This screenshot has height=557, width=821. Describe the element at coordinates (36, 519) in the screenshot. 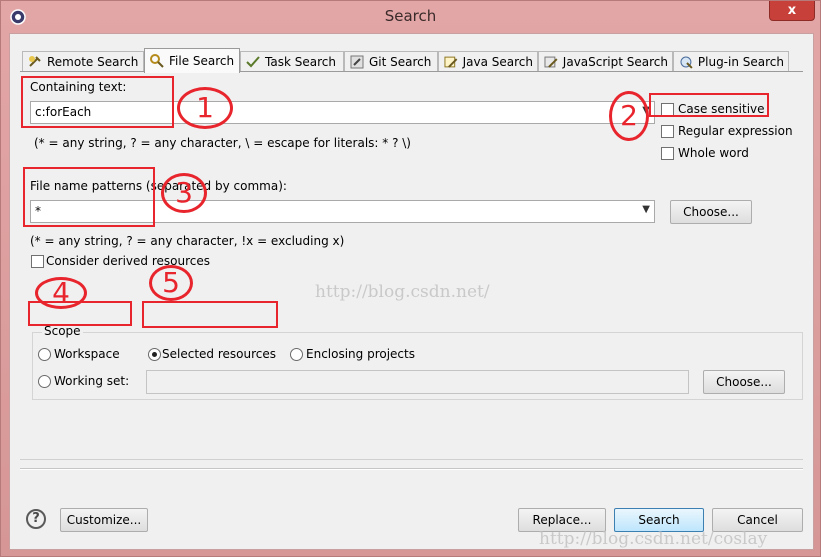

I see `help-icon: ?` at that location.